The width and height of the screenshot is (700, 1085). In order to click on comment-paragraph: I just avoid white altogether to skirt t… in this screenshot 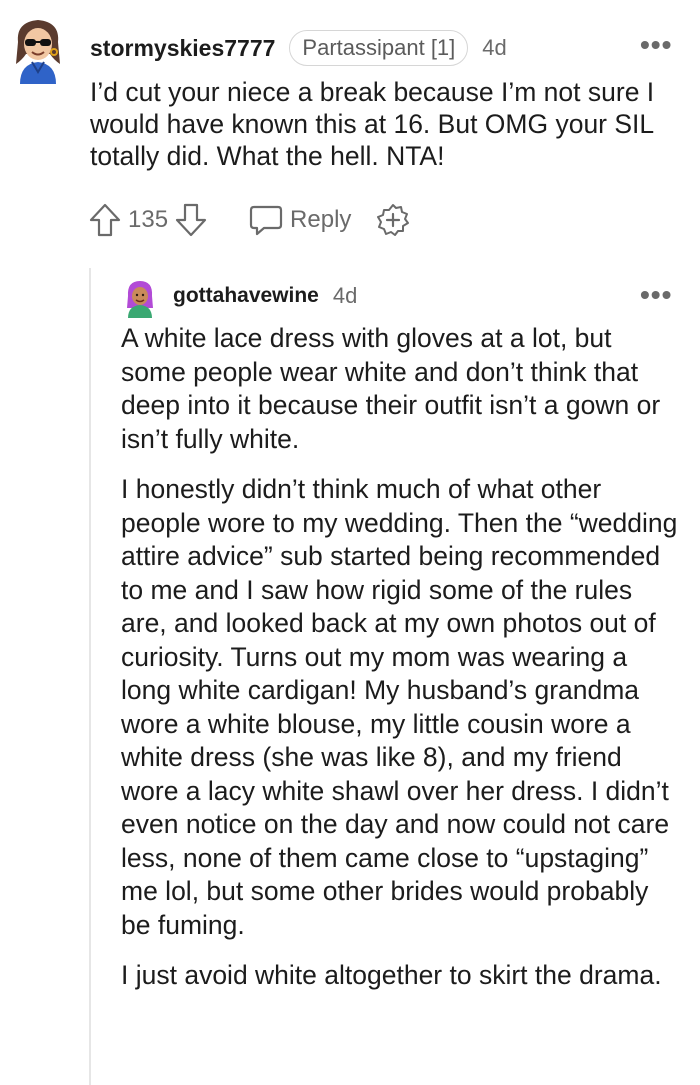, I will do `click(391, 975)`.